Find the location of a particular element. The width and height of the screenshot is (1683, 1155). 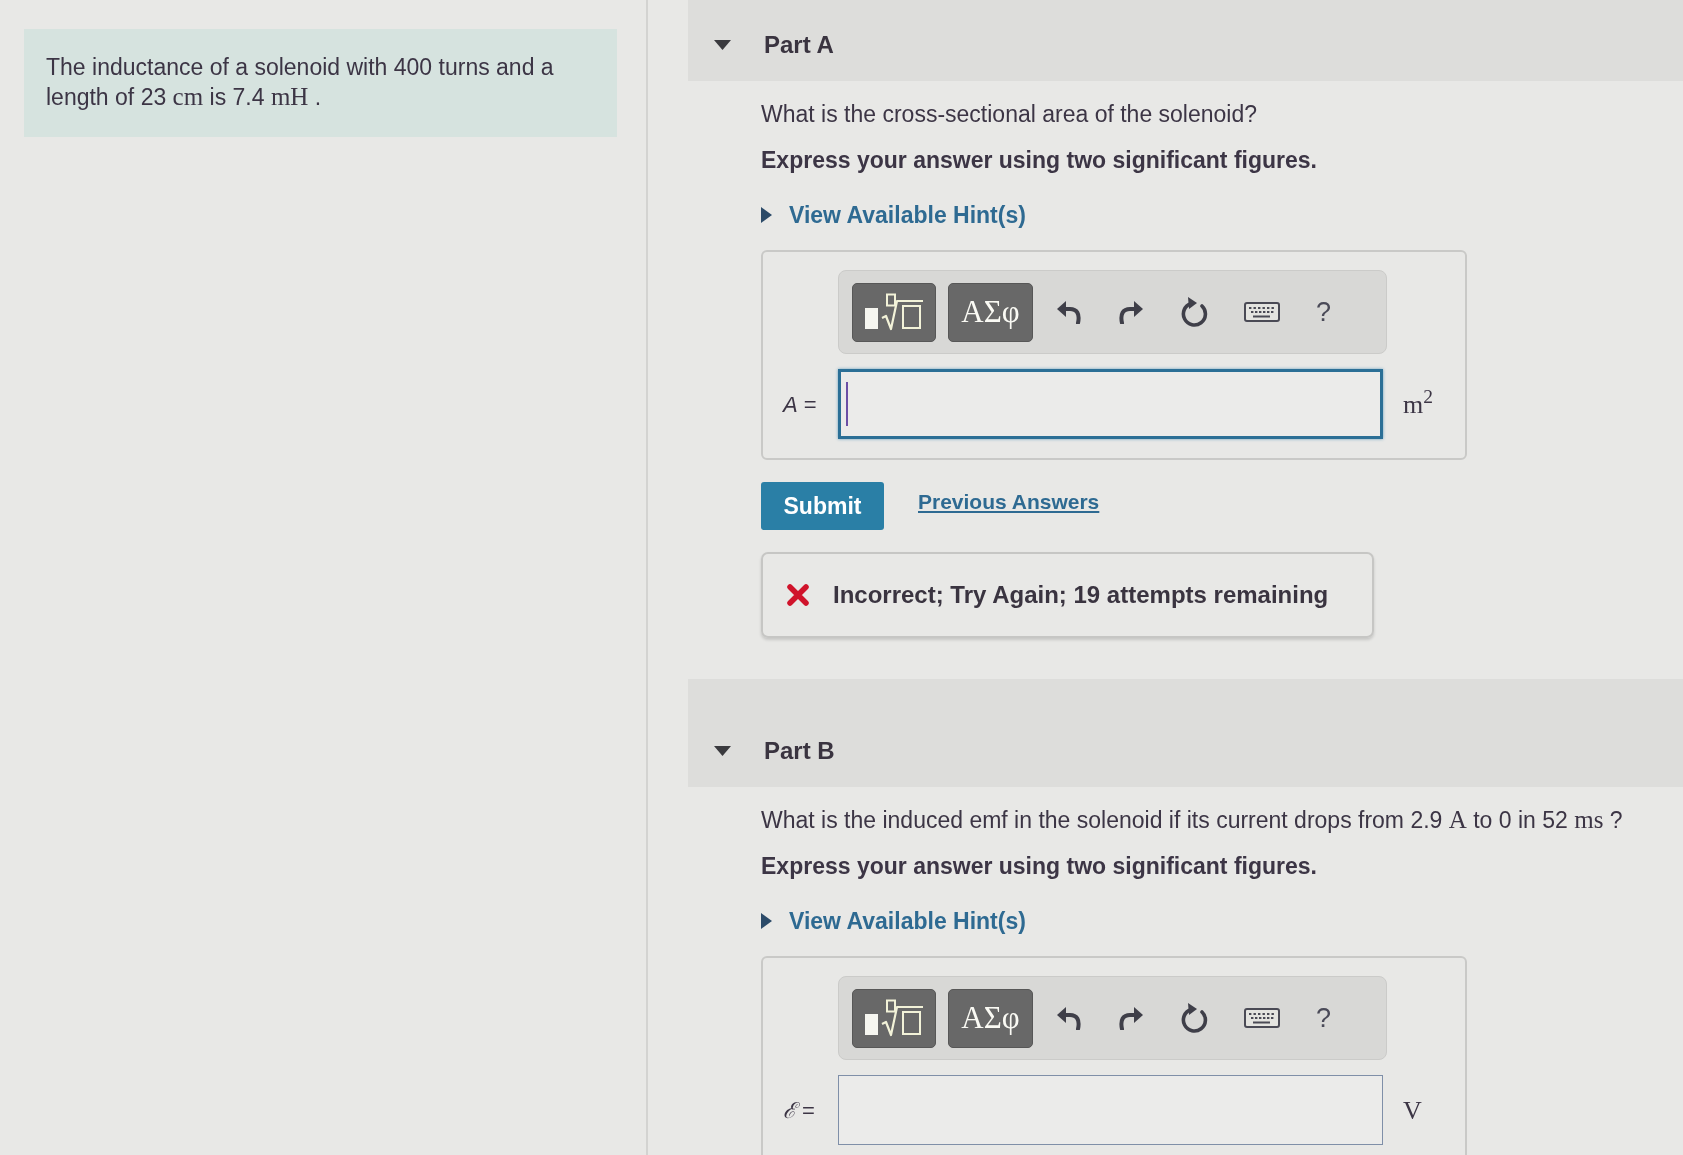

text-cursor is located at coordinates (847, 404).